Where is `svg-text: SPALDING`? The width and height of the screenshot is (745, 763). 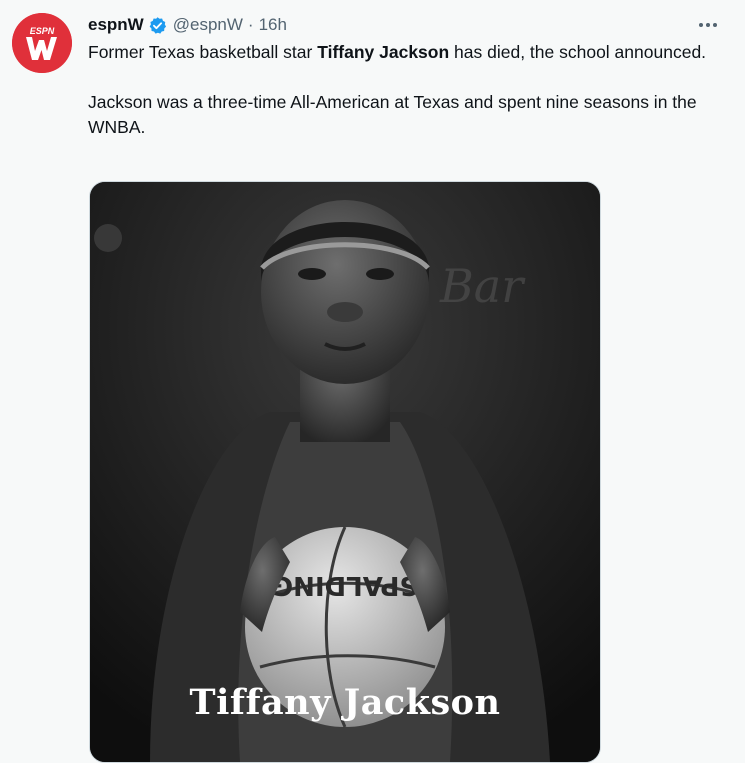
svg-text: SPALDING is located at coordinates (345, 585).